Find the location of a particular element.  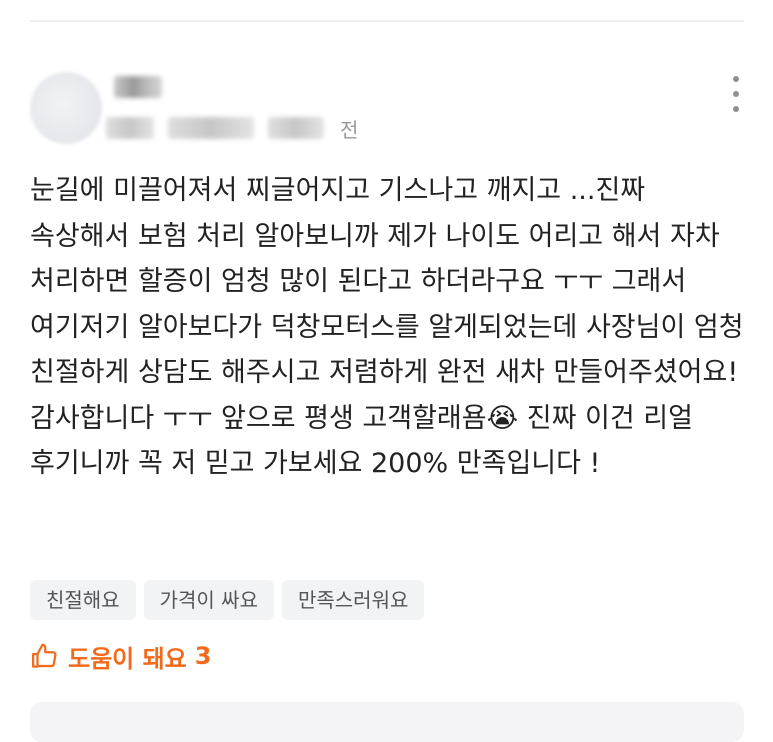

review-meta: ■■■ ■■■ ■■ ■■■ 전 is located at coordinates (232, 128).